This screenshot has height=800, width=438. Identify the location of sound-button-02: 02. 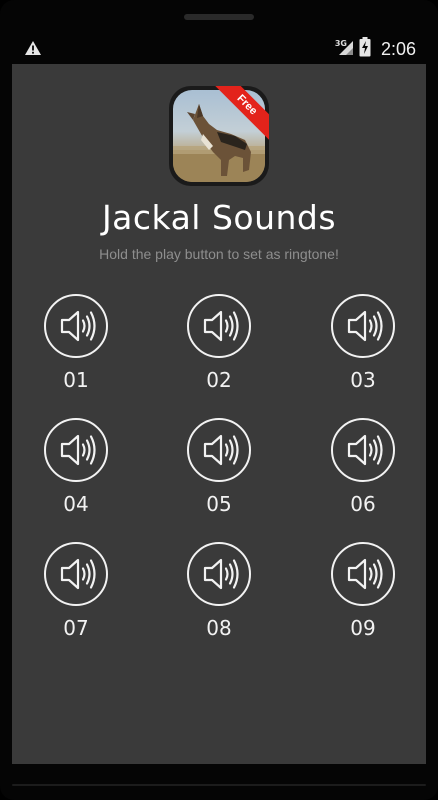
(219, 349).